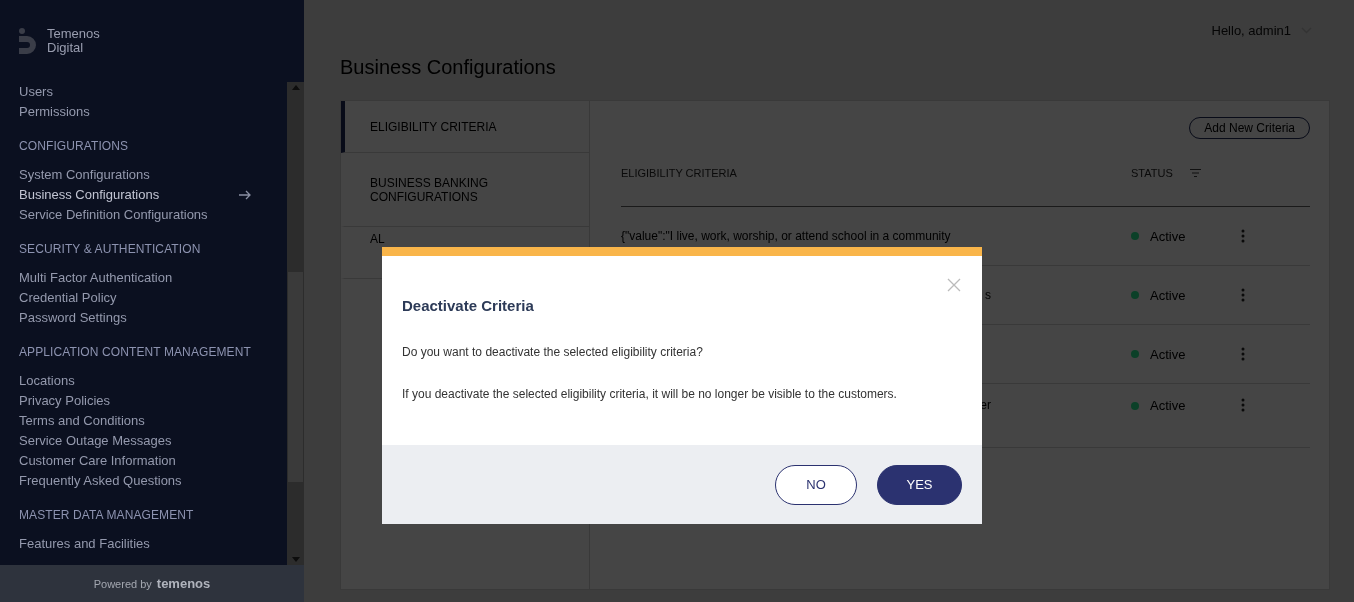  What do you see at coordinates (183, 583) in the screenshot?
I see `footer-logo: temenos` at bounding box center [183, 583].